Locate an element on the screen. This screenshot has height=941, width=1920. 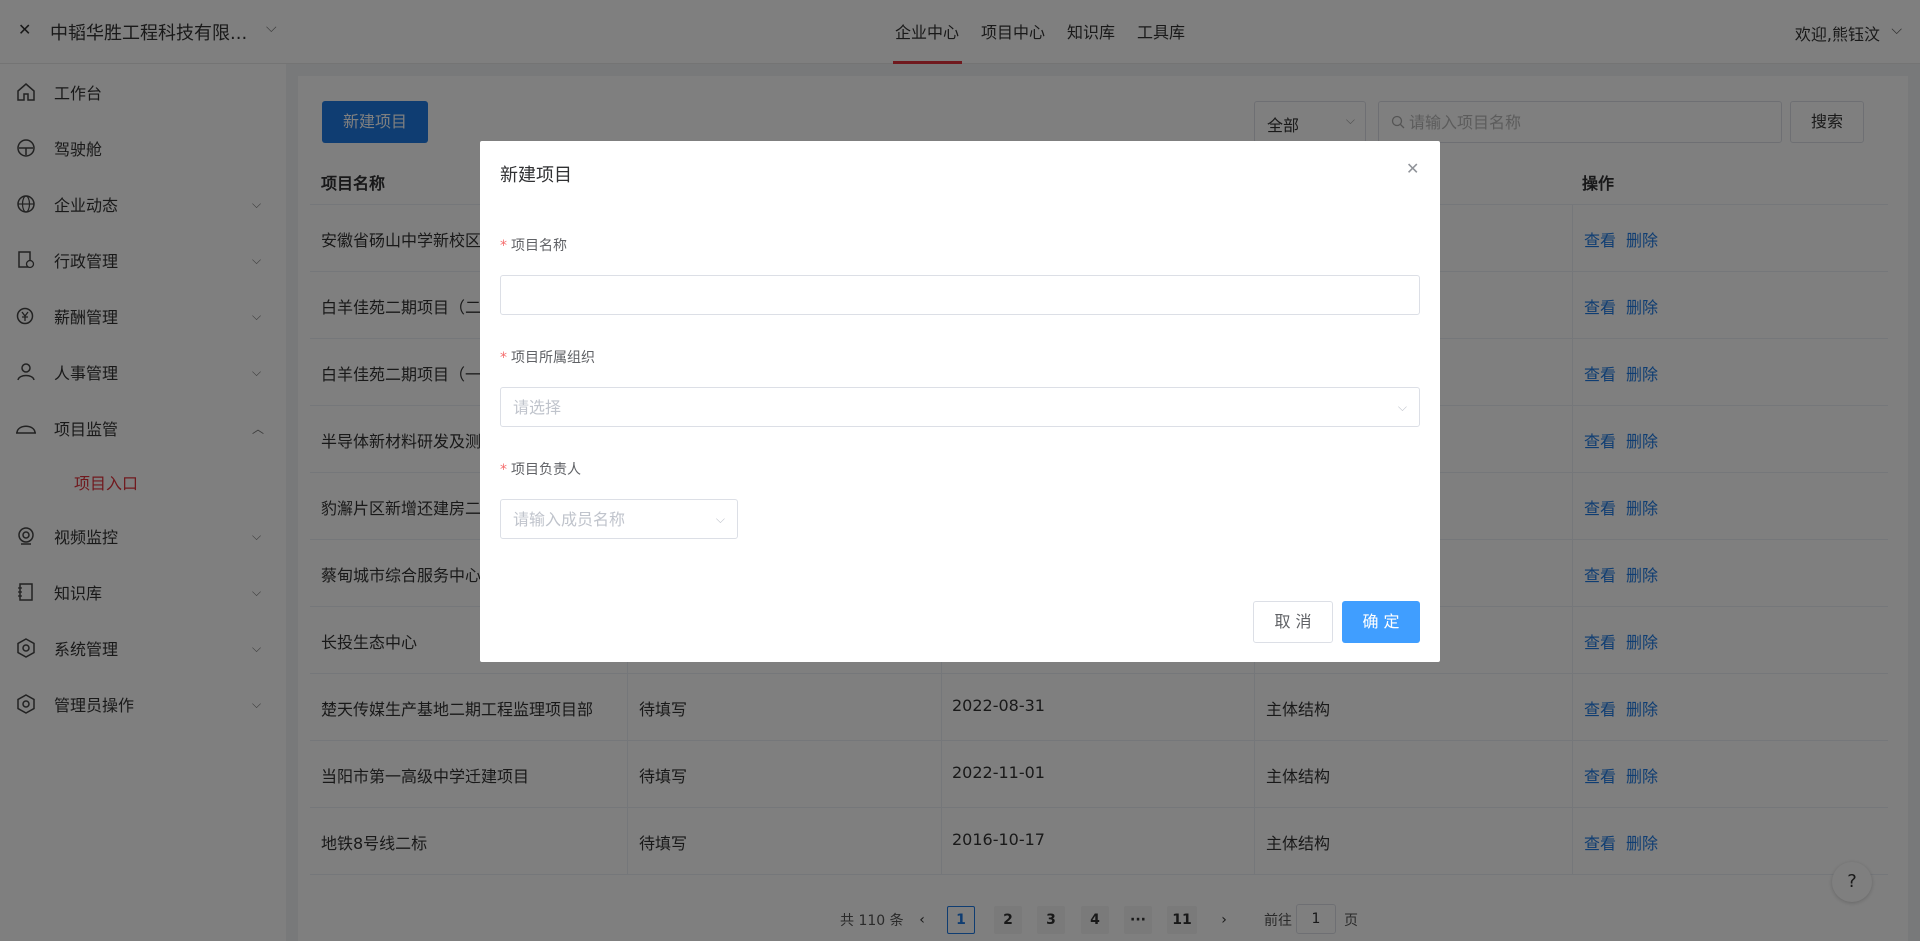
label-text: 项目名称 is located at coordinates (539, 246).